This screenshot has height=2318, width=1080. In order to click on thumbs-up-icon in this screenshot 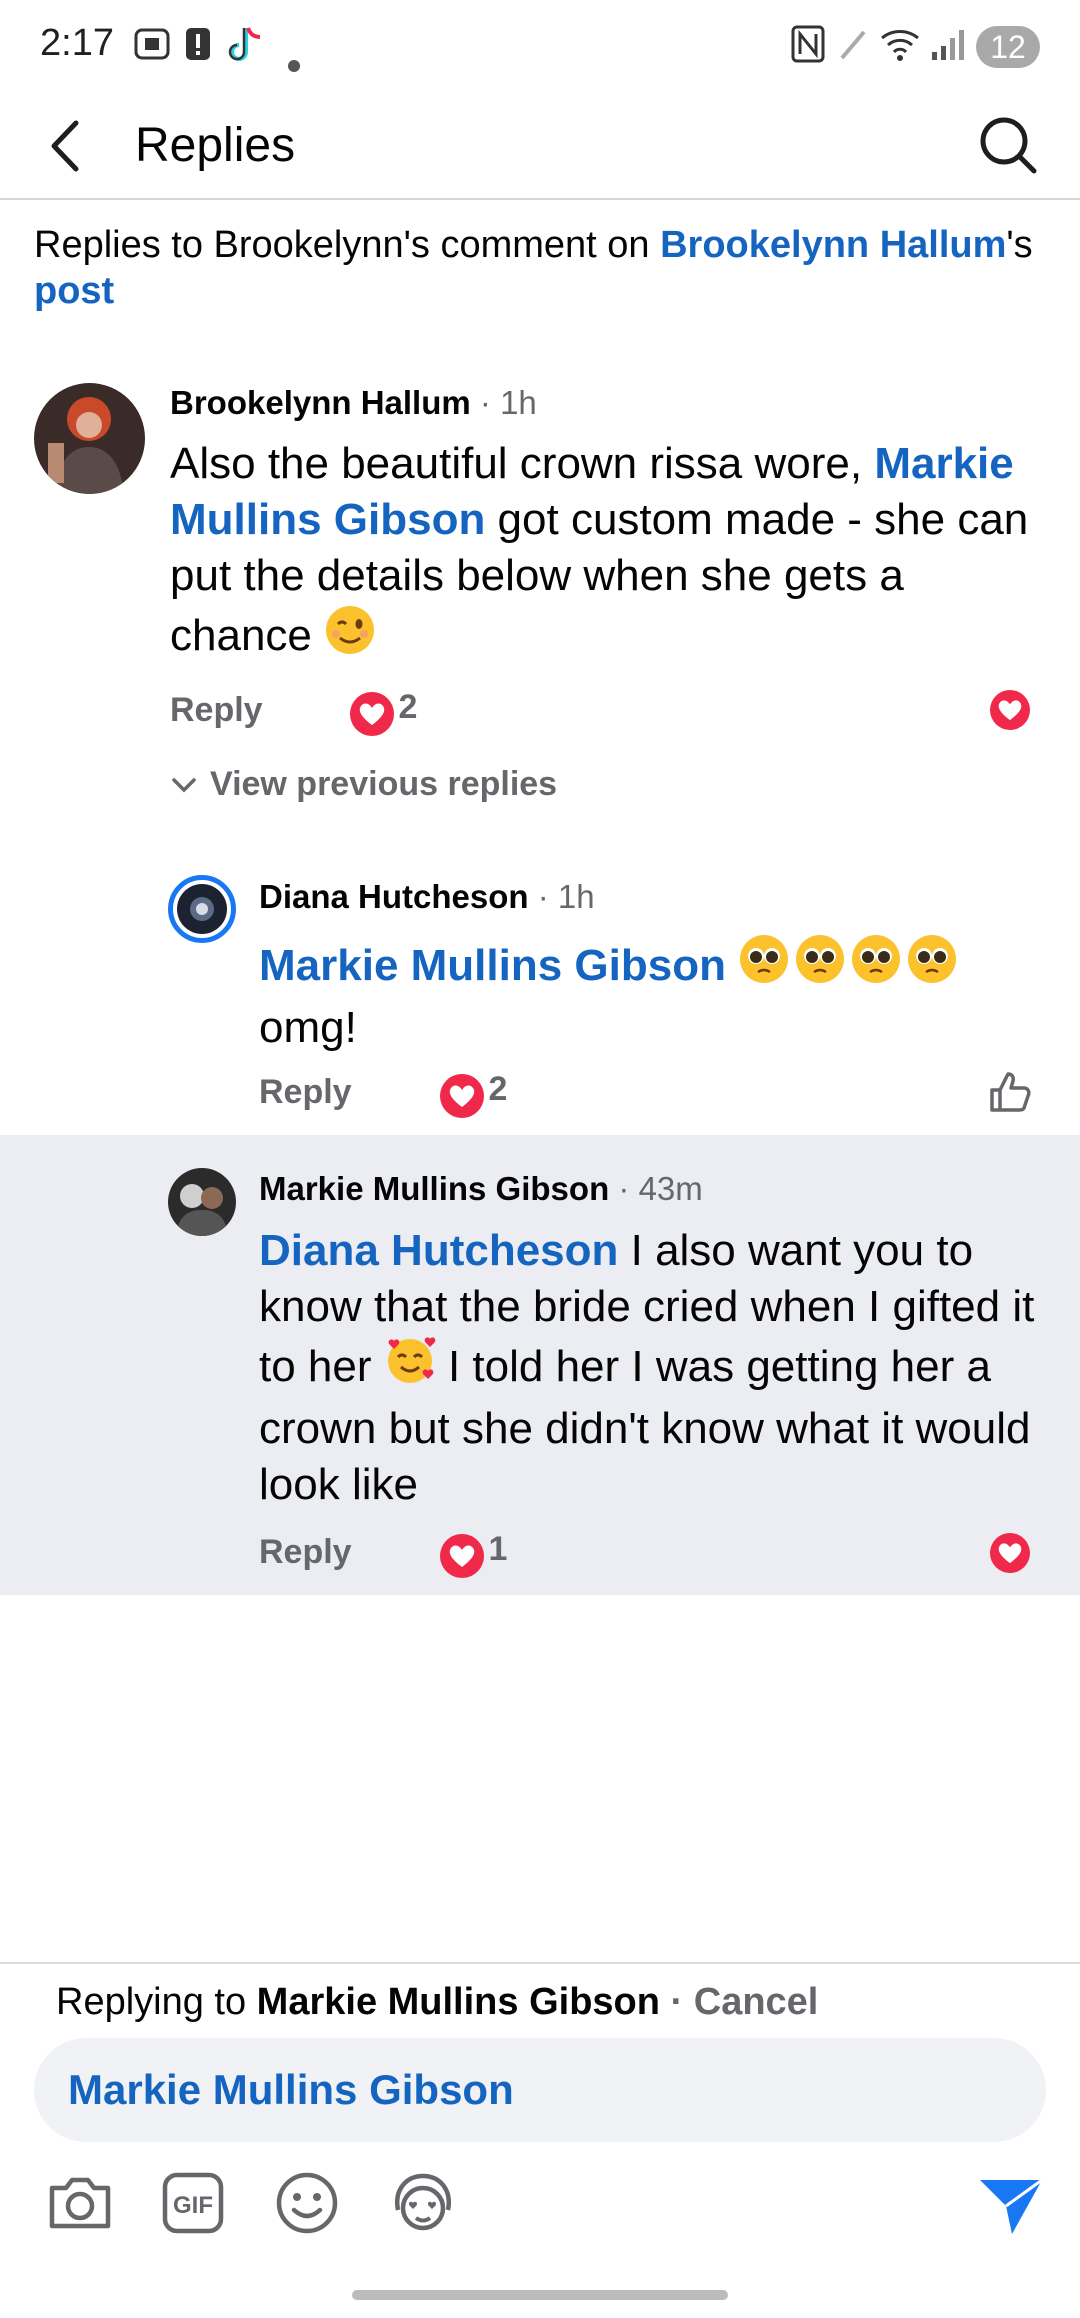, I will do `click(1010, 1096)`.